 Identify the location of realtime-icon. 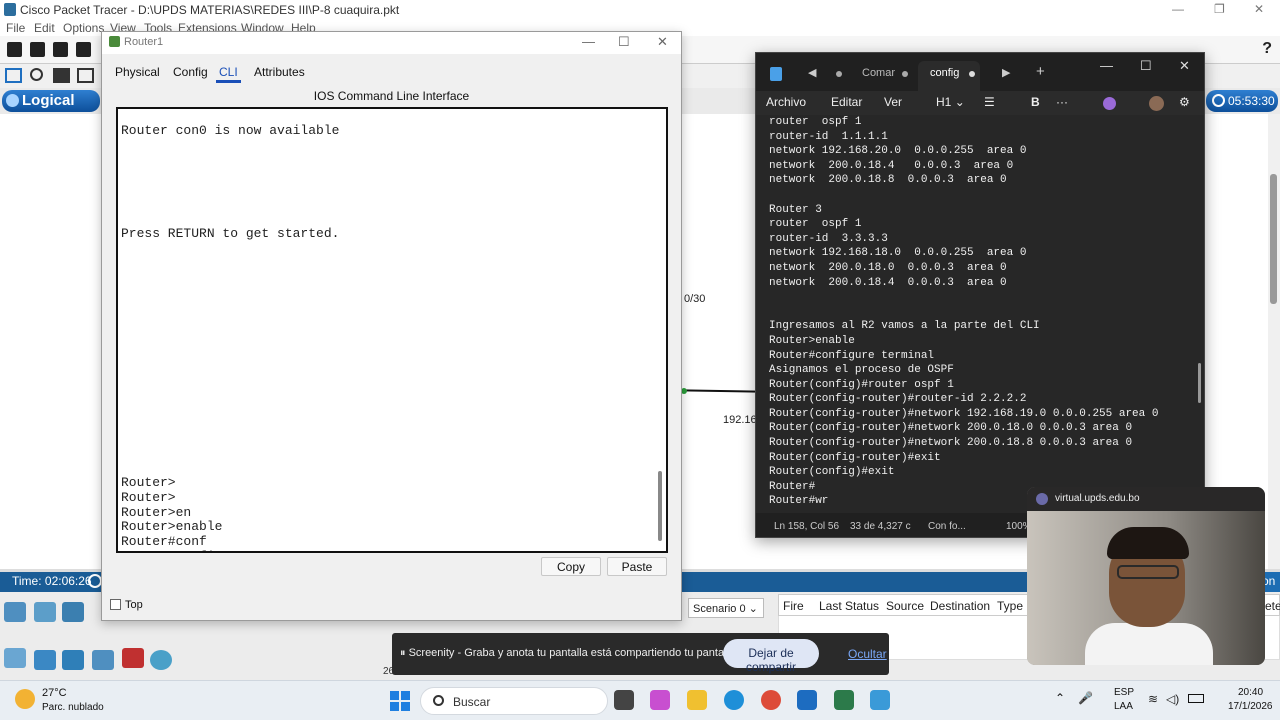
(95, 581).